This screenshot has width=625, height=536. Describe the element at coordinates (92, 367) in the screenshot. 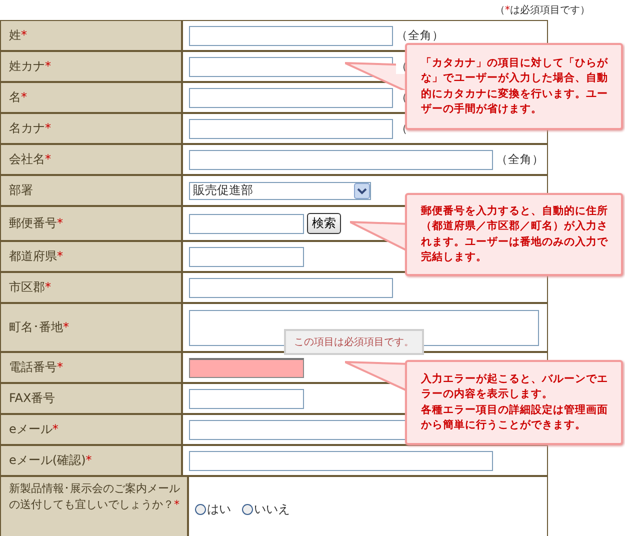

I see `field-label: 電話番号*` at that location.